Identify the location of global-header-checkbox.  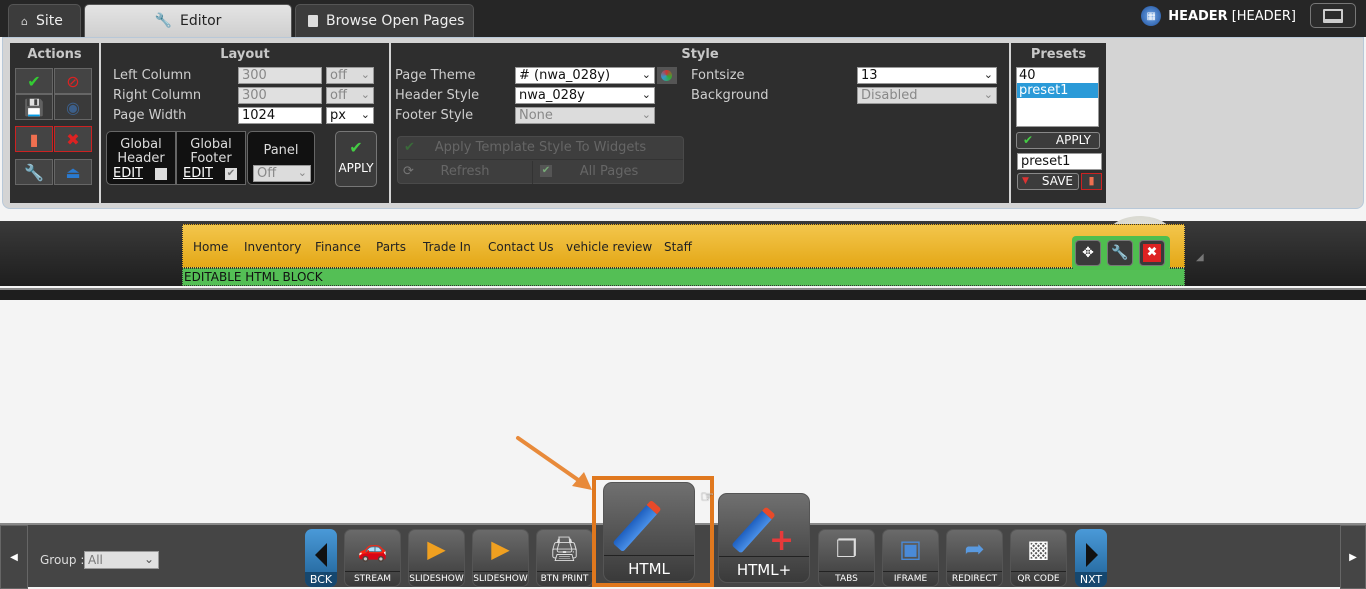
(161, 174).